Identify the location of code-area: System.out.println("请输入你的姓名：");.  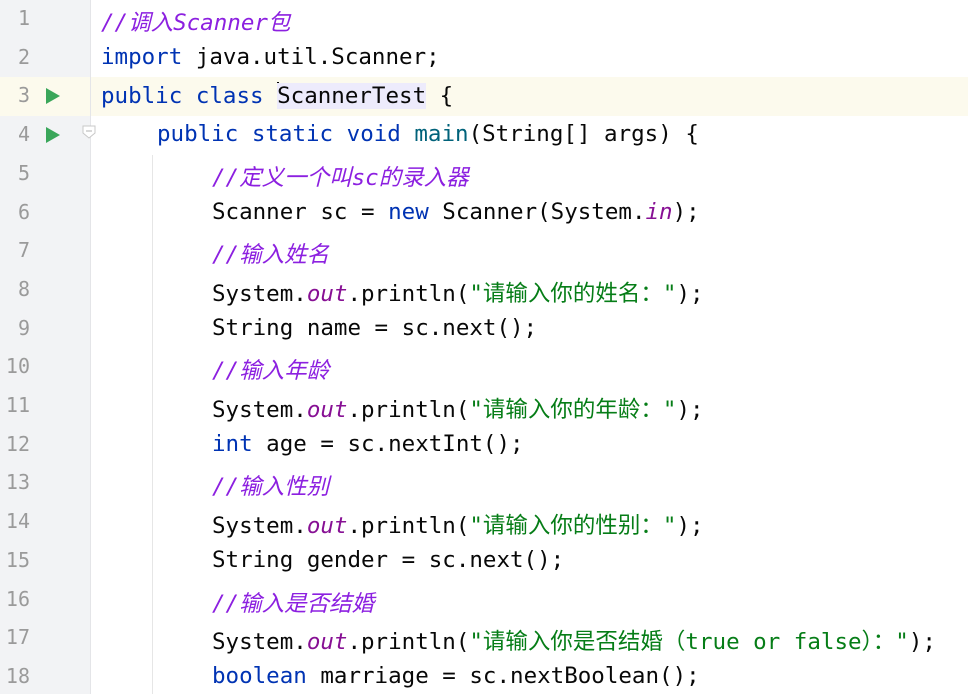
(529, 290).